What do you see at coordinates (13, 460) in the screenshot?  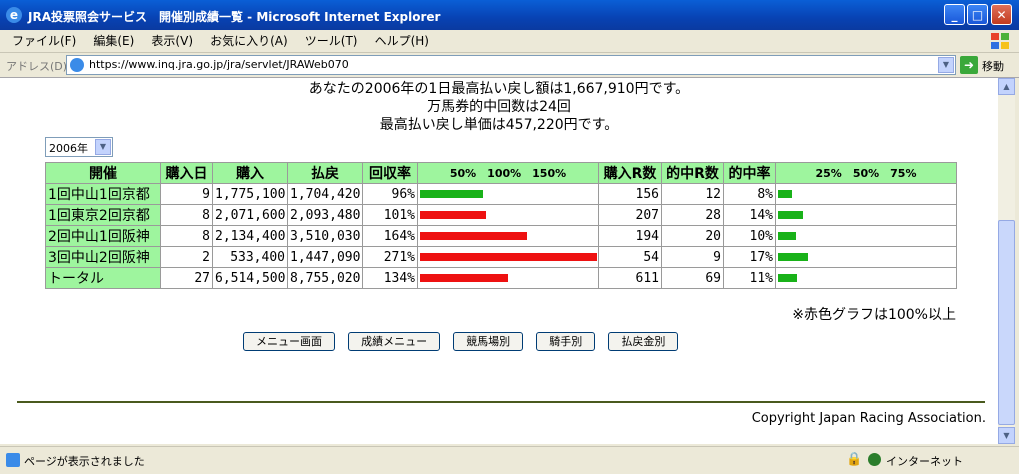 I see `page-done-icon` at bounding box center [13, 460].